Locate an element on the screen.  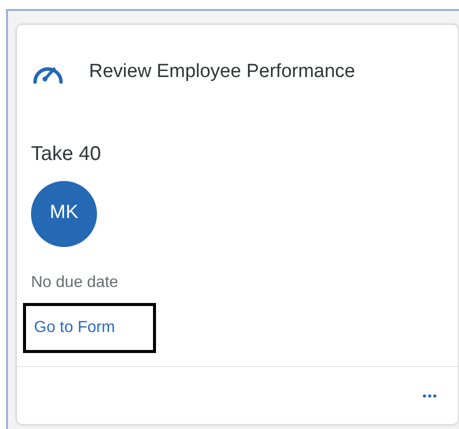
avatar: MK is located at coordinates (64, 213).